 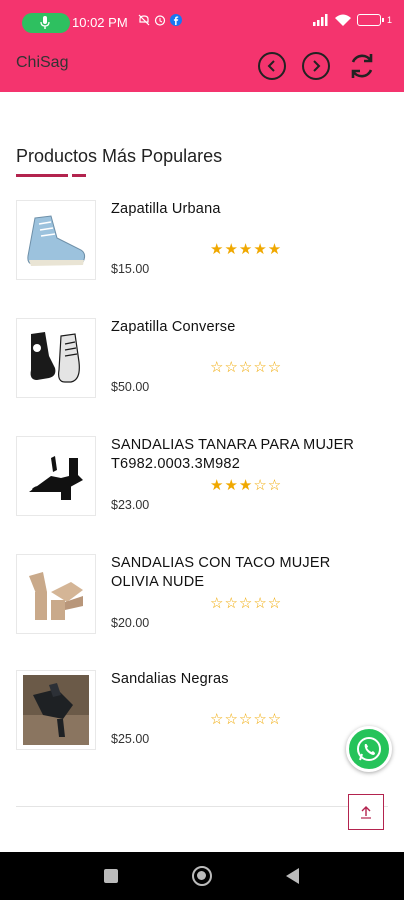 What do you see at coordinates (119, 156) in the screenshot?
I see `section-title: Productos Más Populares` at bounding box center [119, 156].